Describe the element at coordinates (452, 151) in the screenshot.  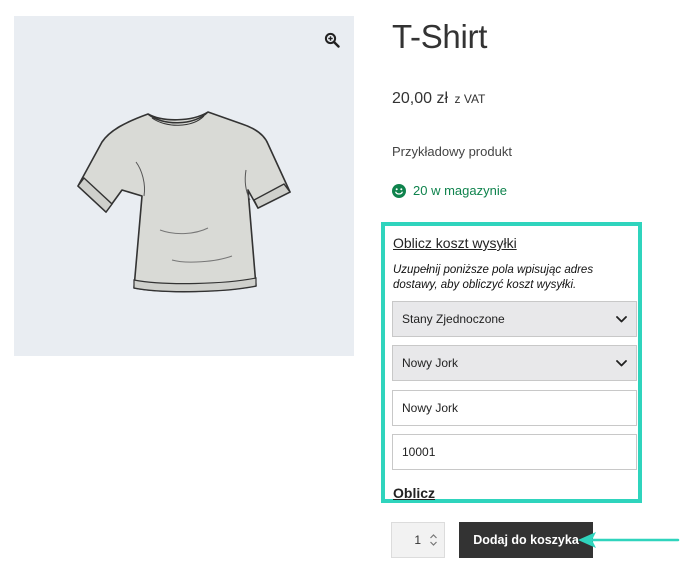
I see `product-short-description: Przykładowy produkt` at that location.